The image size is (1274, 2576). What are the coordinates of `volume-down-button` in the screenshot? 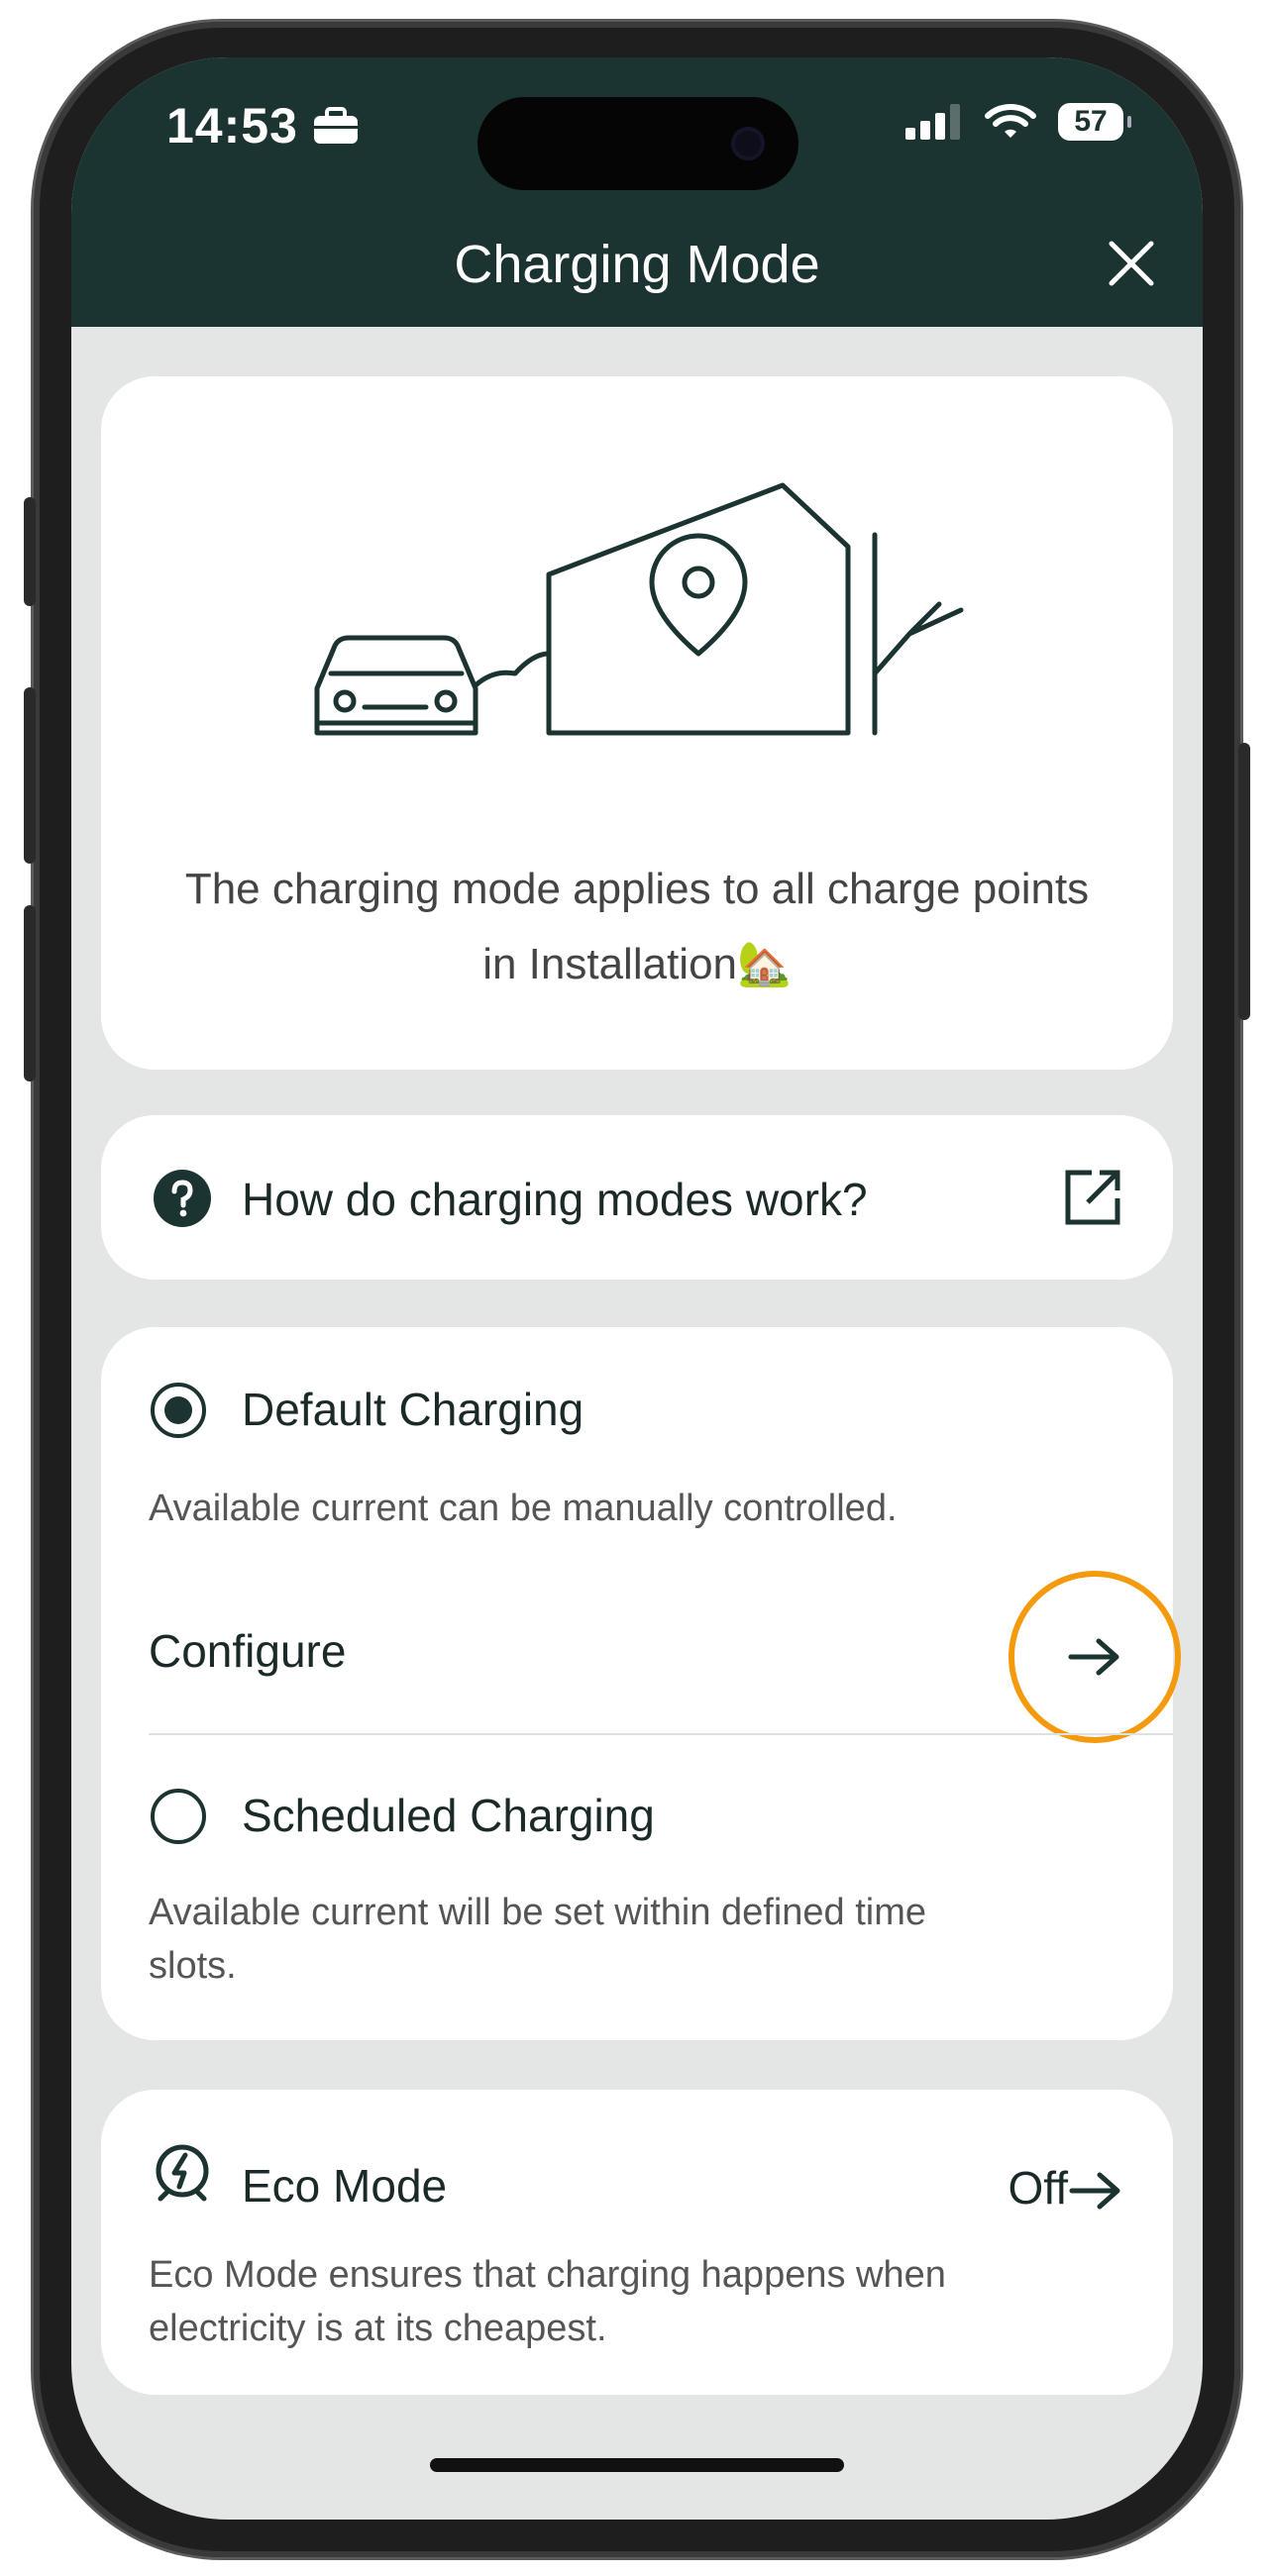 It's located at (30, 993).